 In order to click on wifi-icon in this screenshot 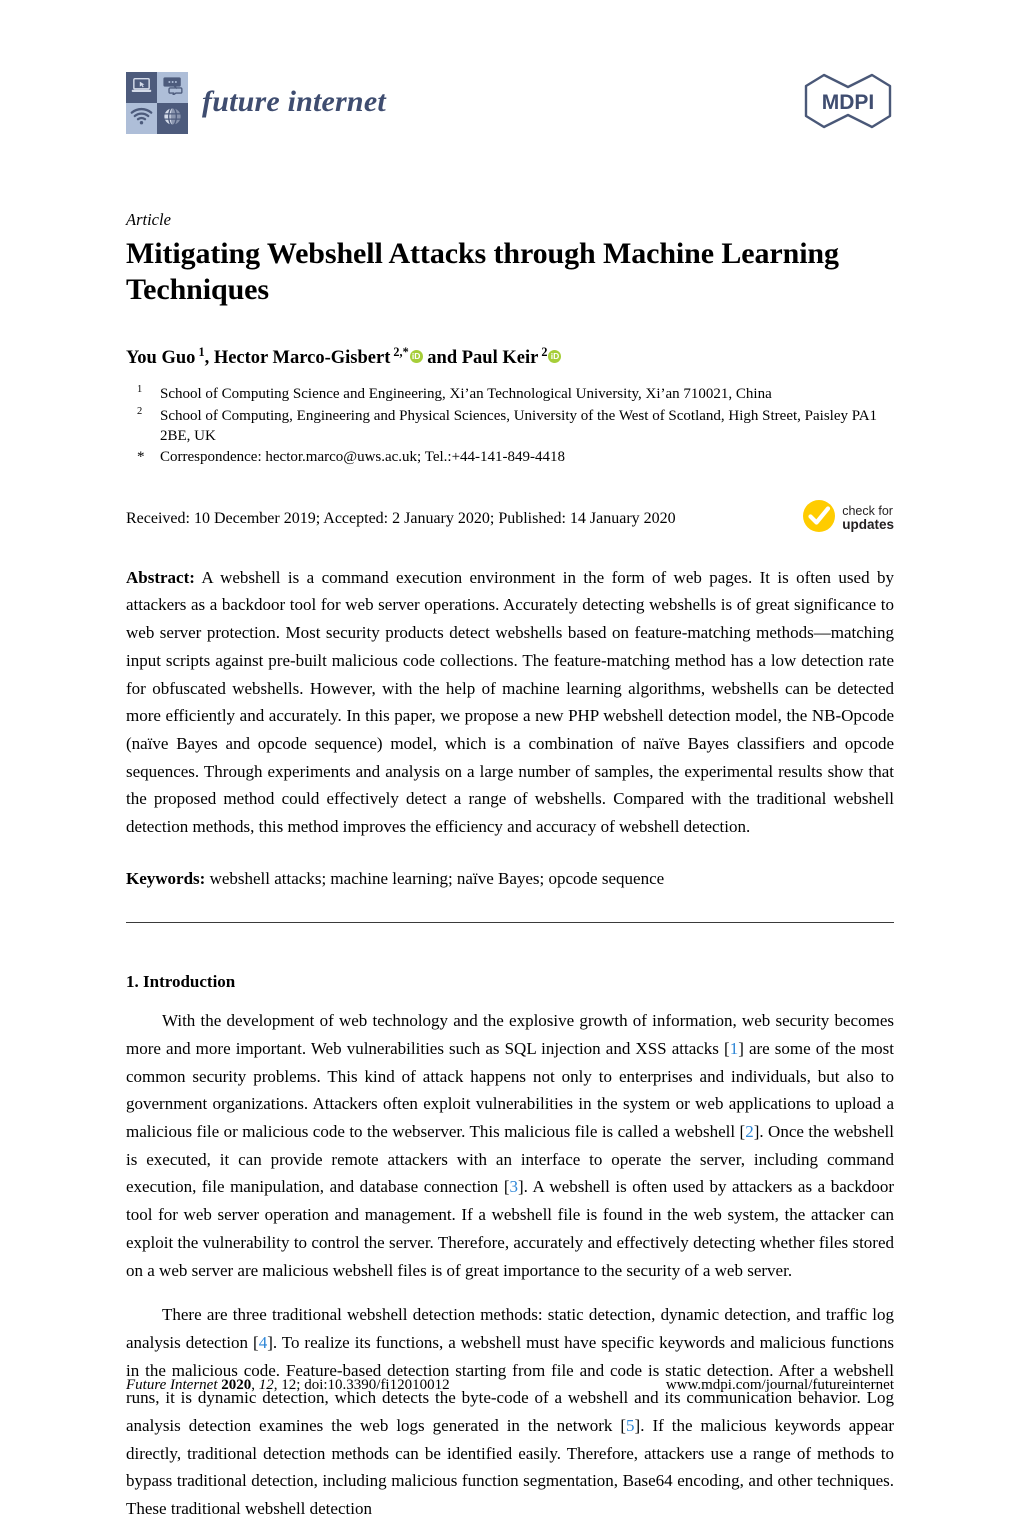, I will do `click(141, 118)`.